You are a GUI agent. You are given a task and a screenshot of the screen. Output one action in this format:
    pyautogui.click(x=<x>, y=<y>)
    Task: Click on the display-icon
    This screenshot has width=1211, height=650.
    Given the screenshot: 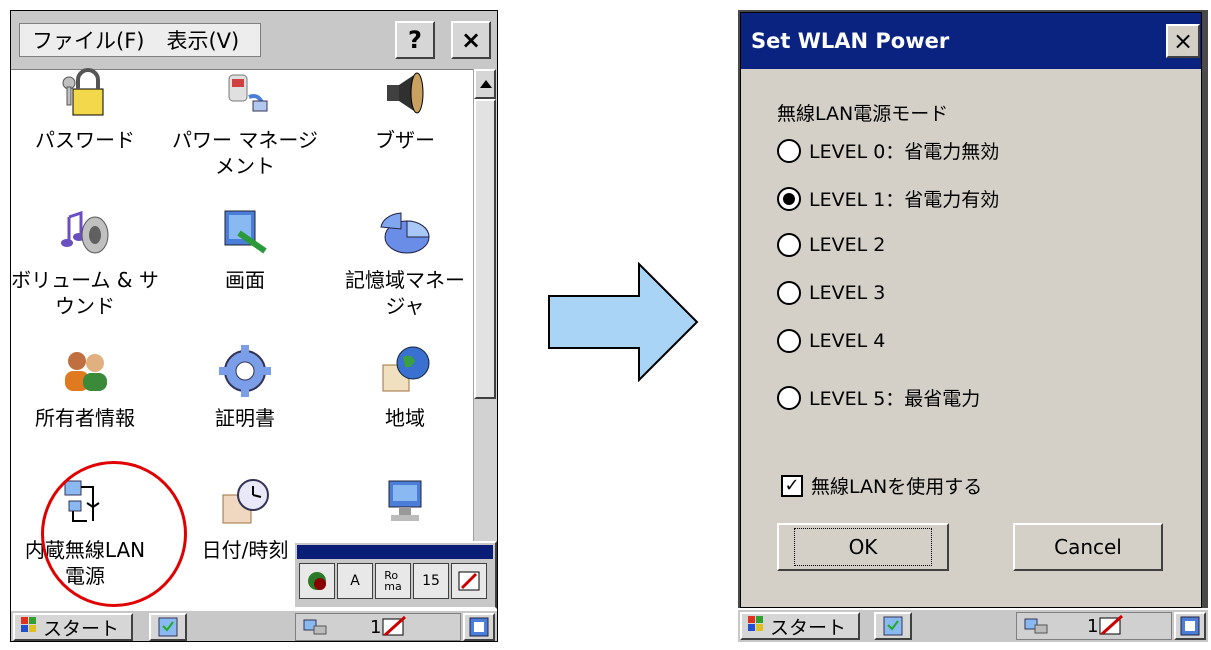 What is the action you would take?
    pyautogui.click(x=245, y=233)
    